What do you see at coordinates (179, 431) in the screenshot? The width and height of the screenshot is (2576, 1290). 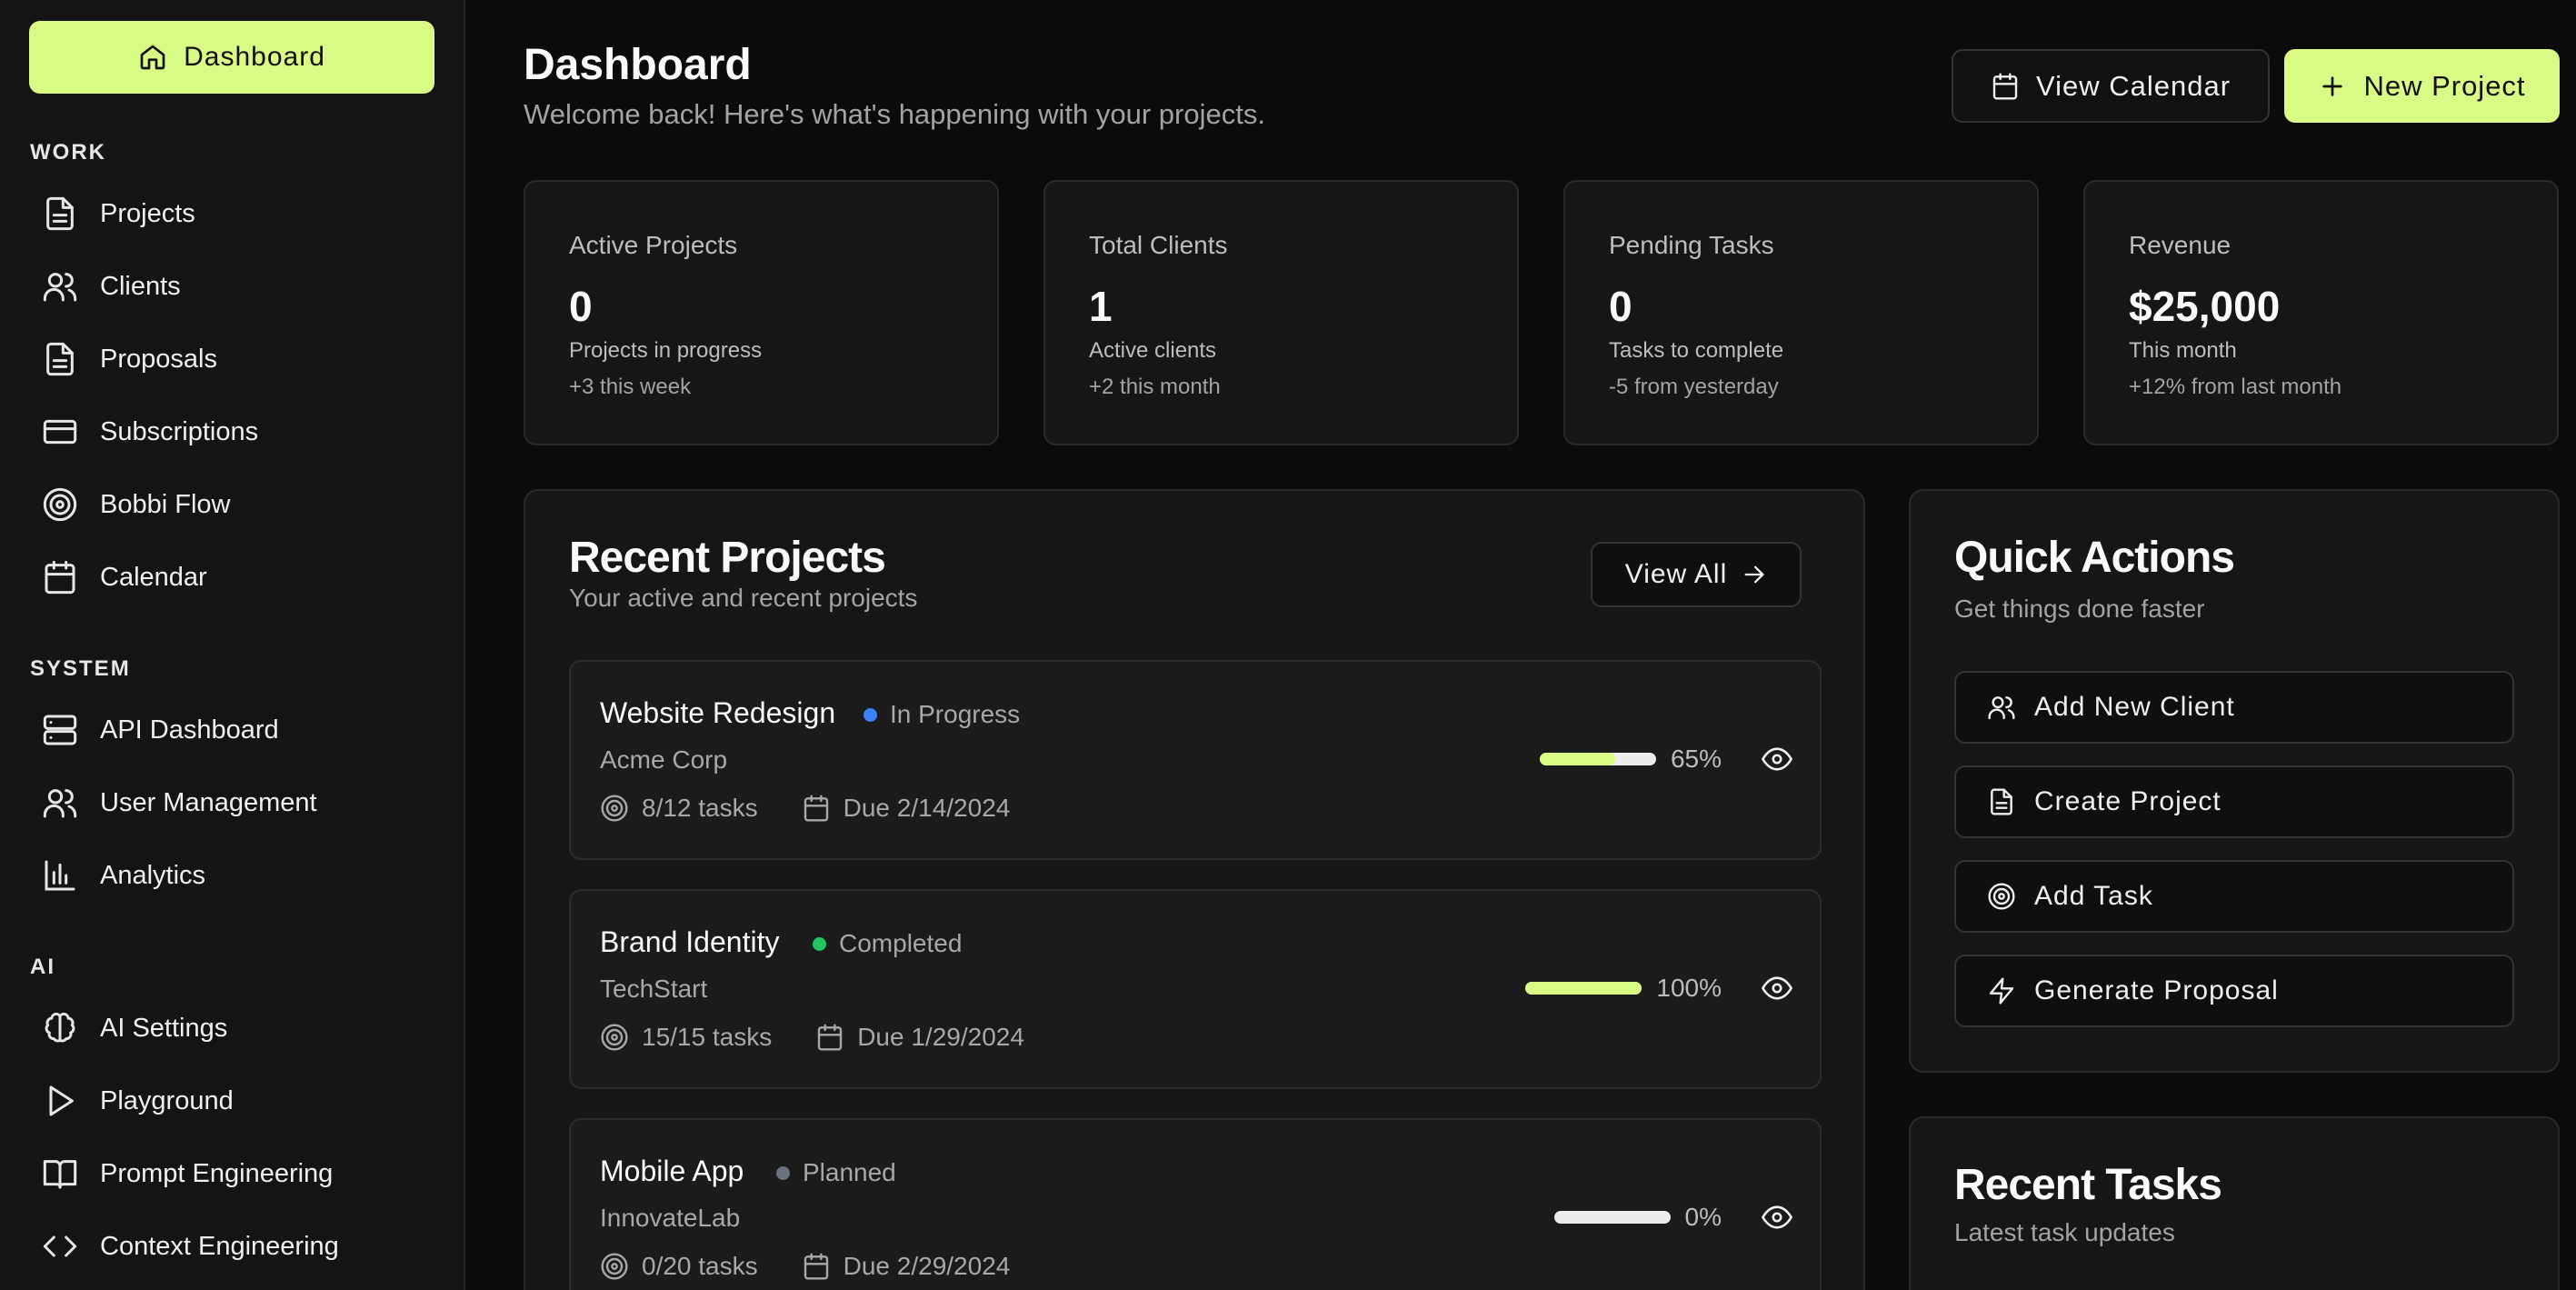 I see `sidebar-item-label: Subscriptions` at bounding box center [179, 431].